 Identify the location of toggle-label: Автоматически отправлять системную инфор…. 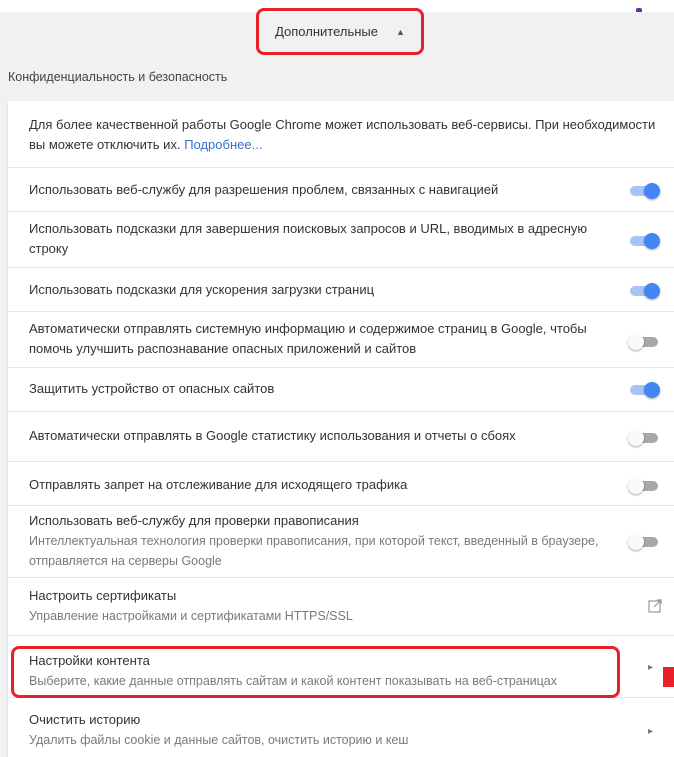
(308, 338).